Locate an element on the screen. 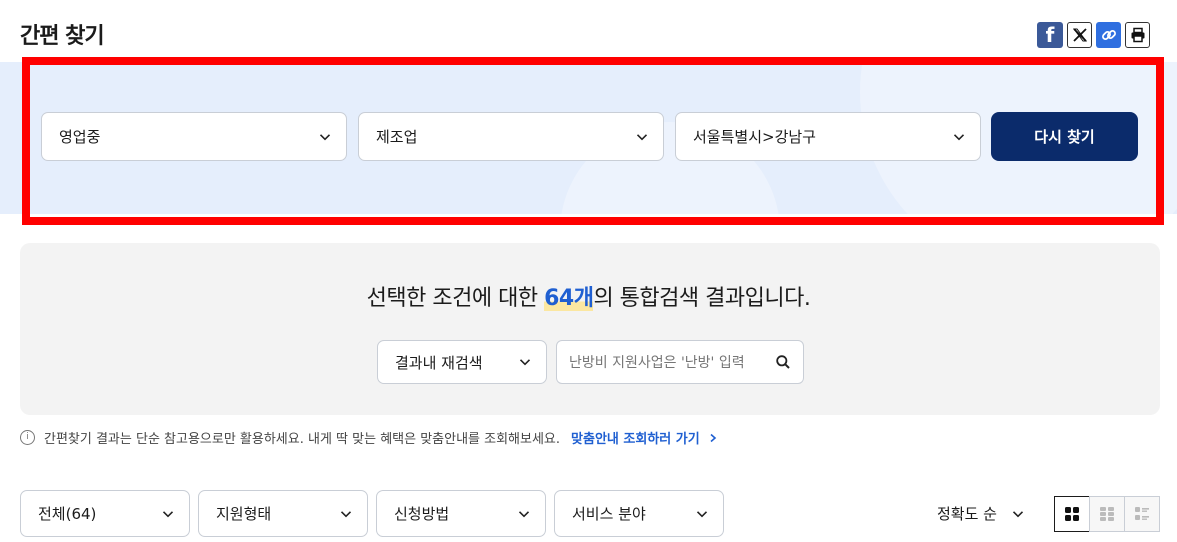 The image size is (1177, 542). facebook-share-button: f is located at coordinates (1050, 35).